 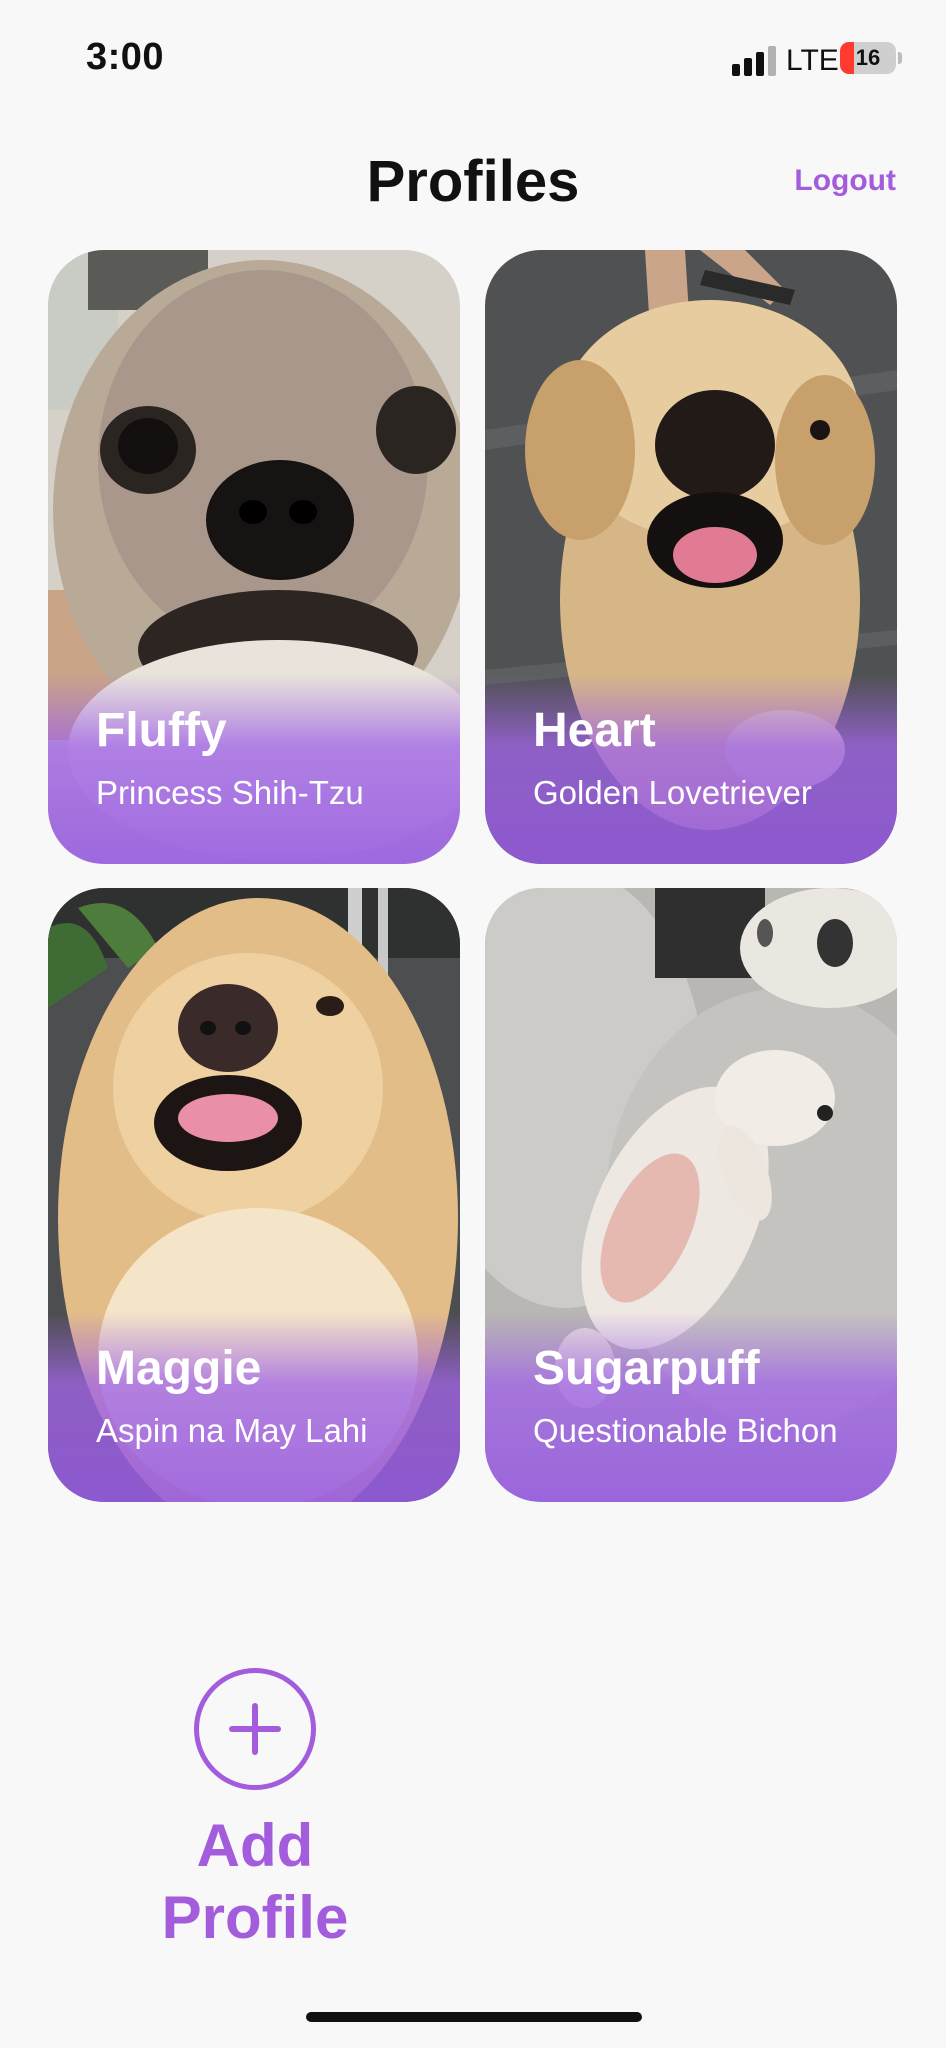 What do you see at coordinates (685, 1430) in the screenshot?
I see `profile-breed: Questionable Bichon` at bounding box center [685, 1430].